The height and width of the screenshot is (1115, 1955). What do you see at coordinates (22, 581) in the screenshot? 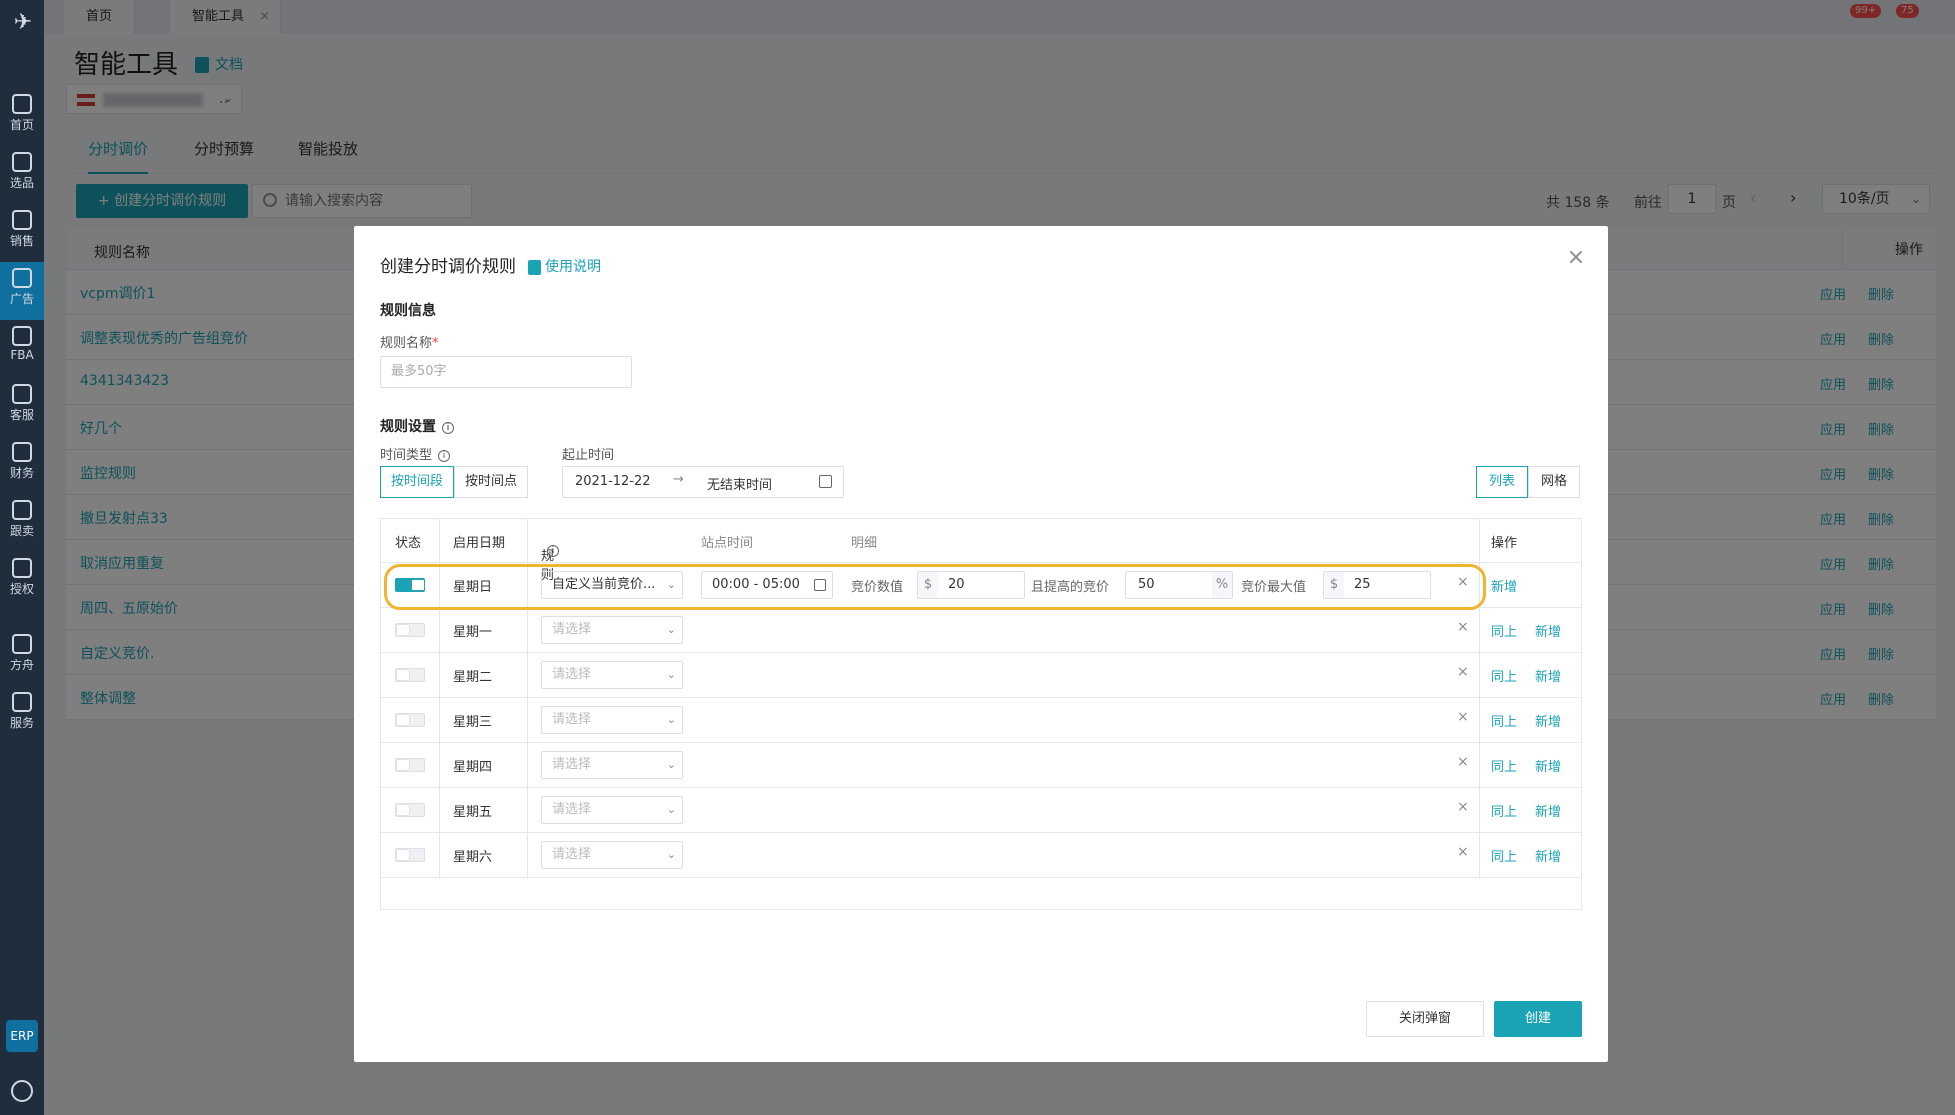
I see `sidebar-item-auth: 授权` at bounding box center [22, 581].